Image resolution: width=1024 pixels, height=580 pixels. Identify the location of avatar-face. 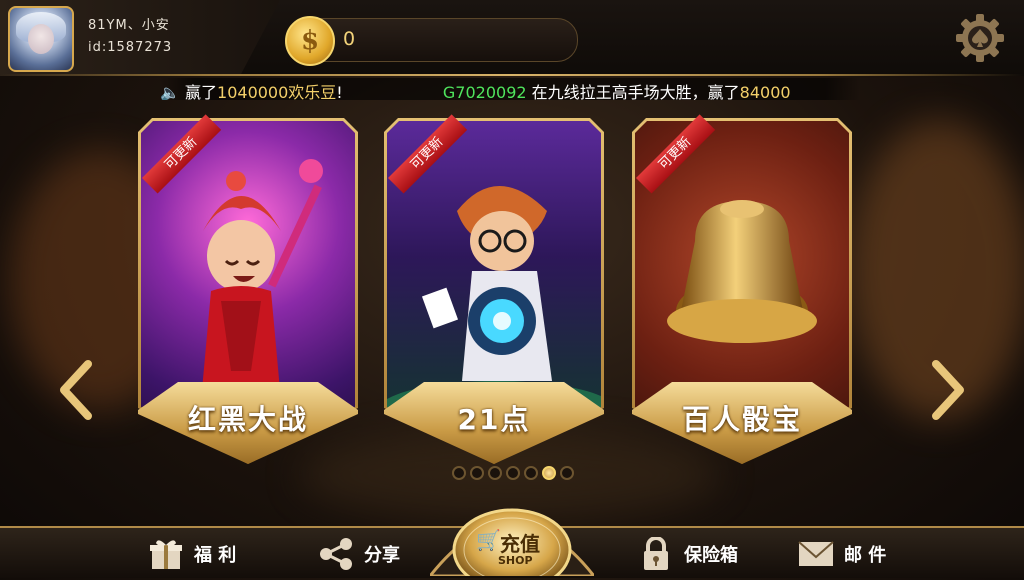
(41, 39).